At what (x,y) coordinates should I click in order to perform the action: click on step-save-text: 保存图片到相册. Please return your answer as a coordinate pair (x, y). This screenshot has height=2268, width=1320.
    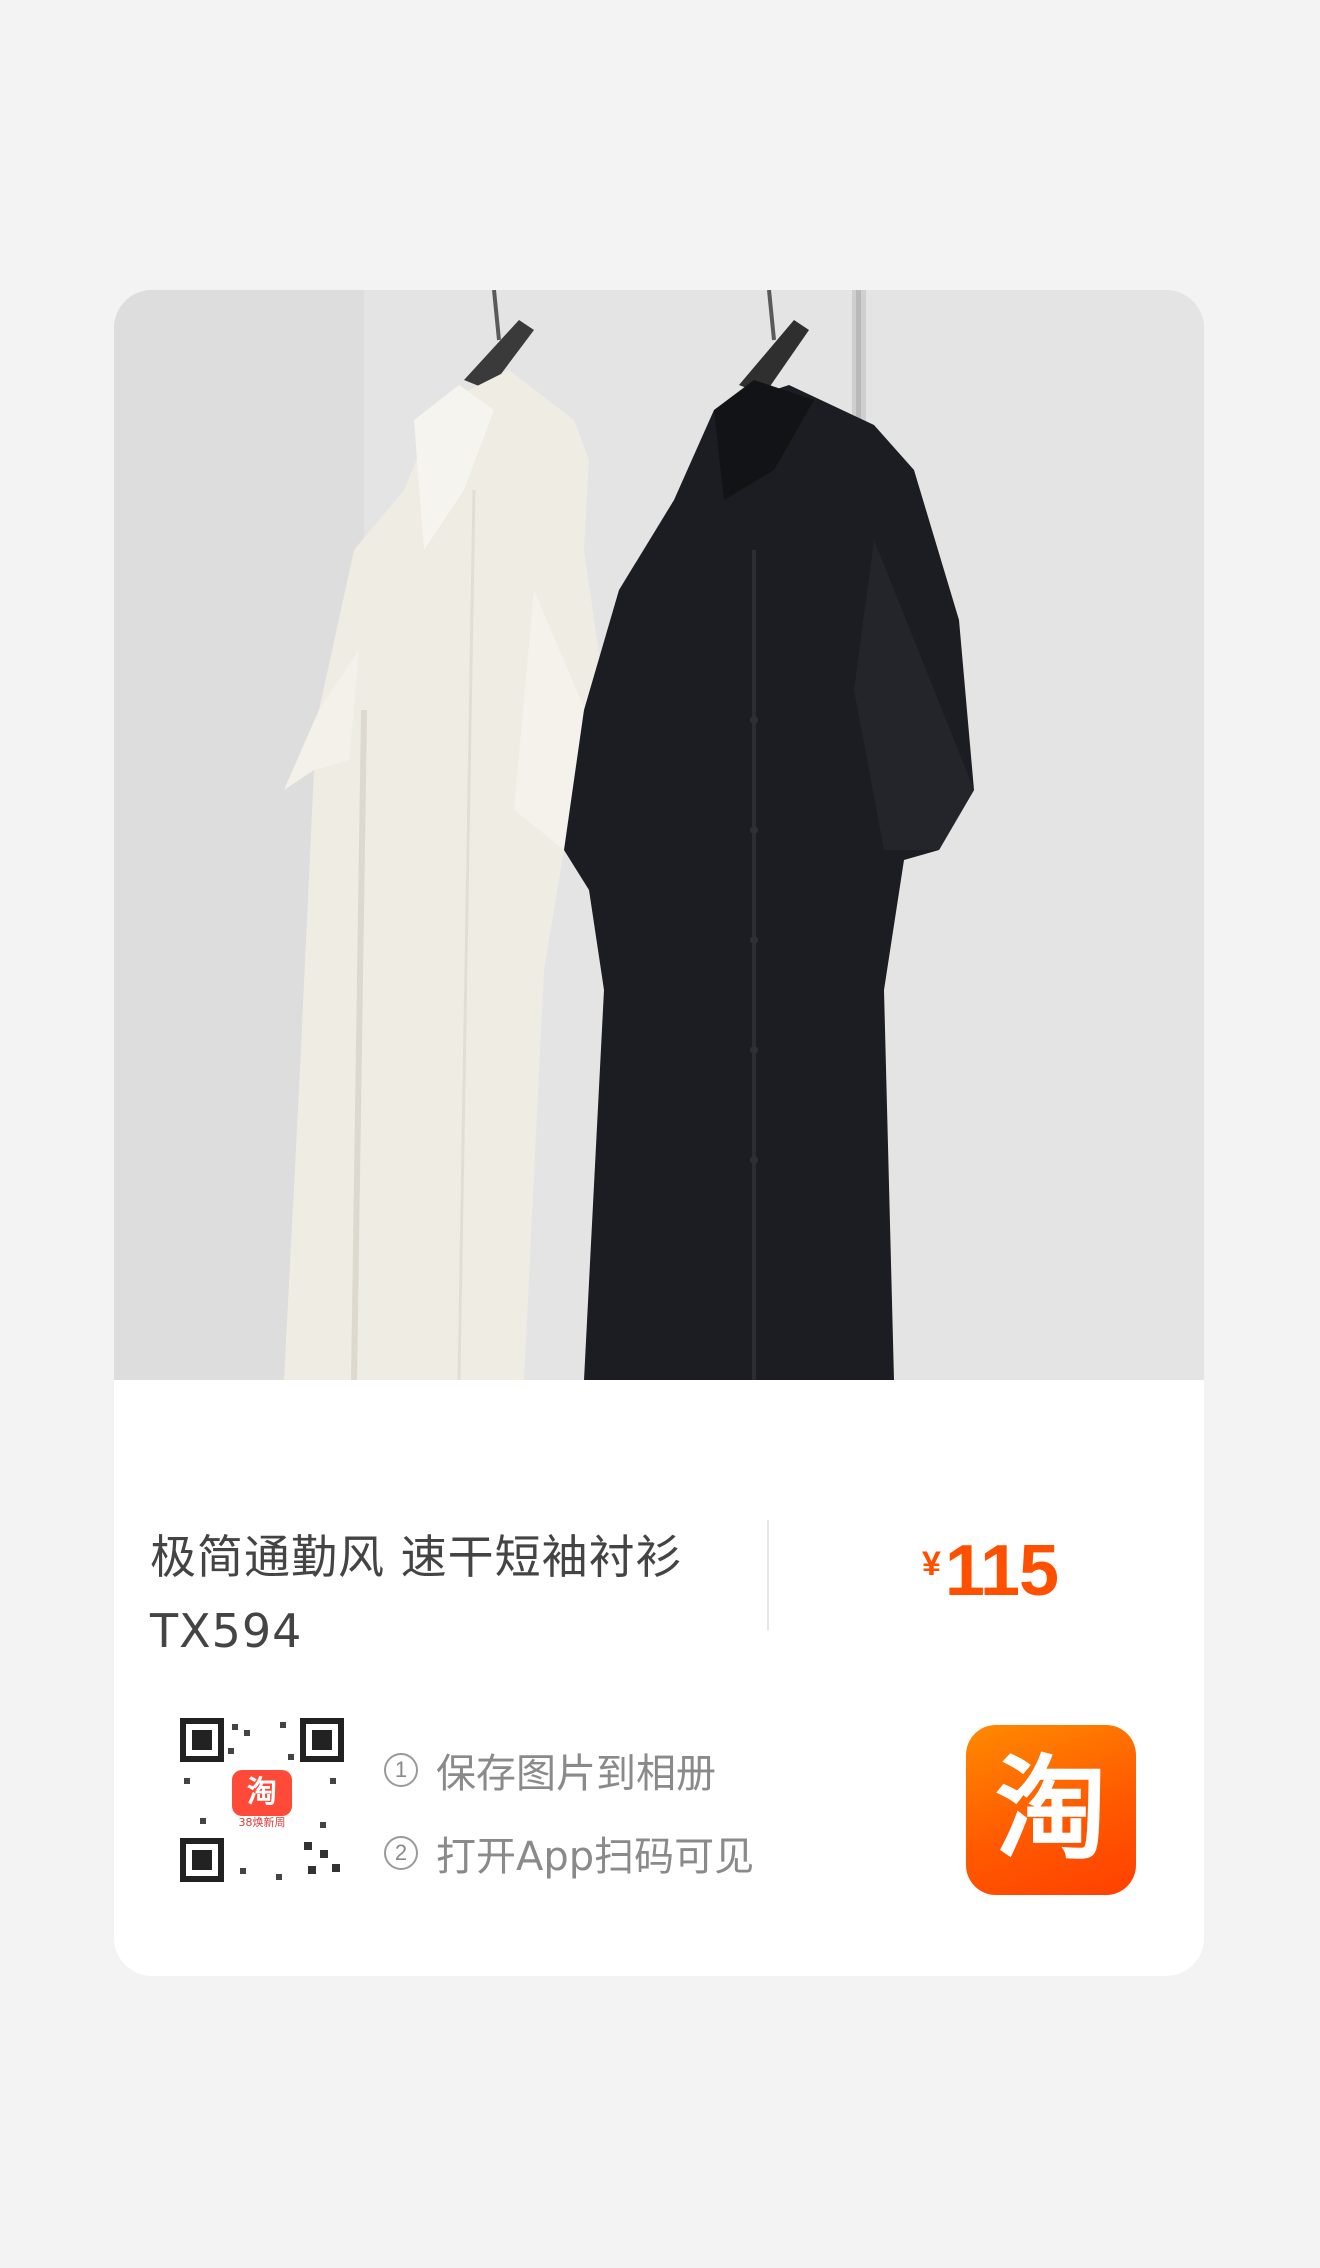
    Looking at the image, I should click on (576, 1774).